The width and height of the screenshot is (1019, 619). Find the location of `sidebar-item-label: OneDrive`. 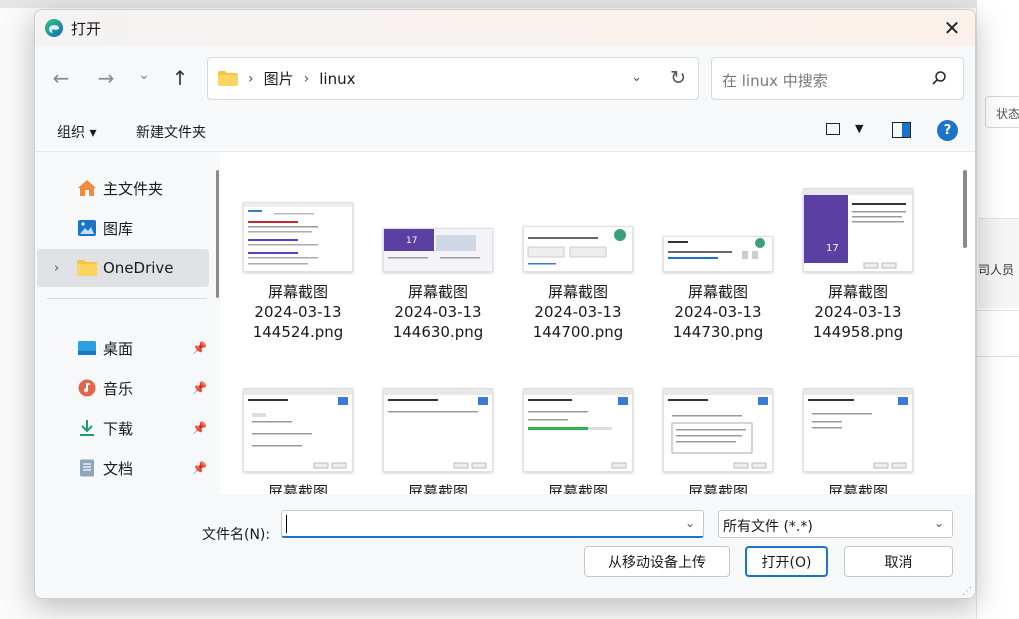

sidebar-item-label: OneDrive is located at coordinates (138, 268).